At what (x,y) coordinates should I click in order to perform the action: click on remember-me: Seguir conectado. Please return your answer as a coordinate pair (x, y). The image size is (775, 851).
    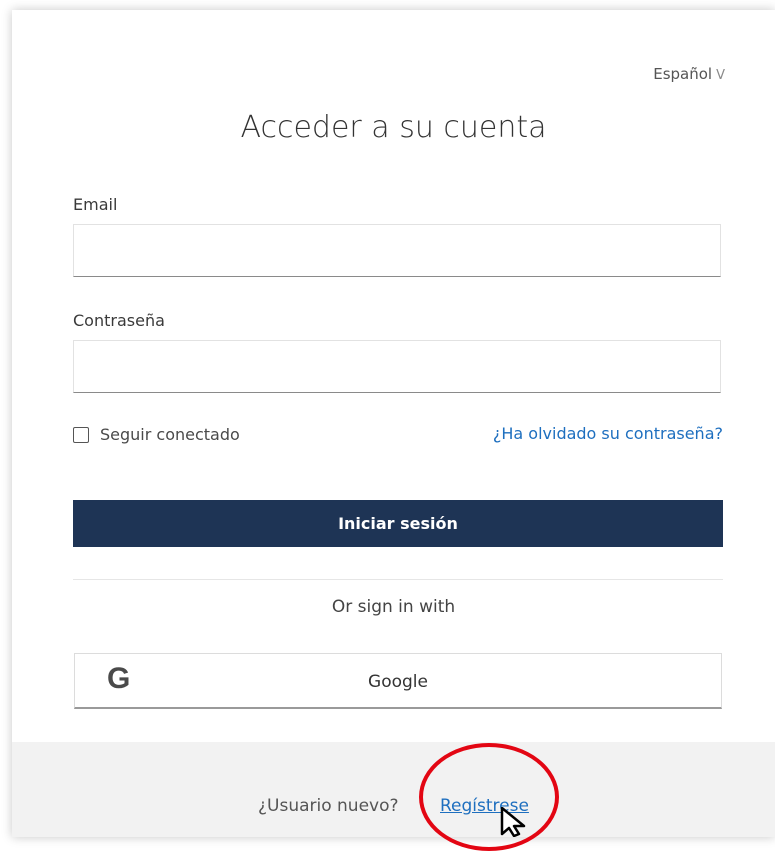
    Looking at the image, I should click on (156, 434).